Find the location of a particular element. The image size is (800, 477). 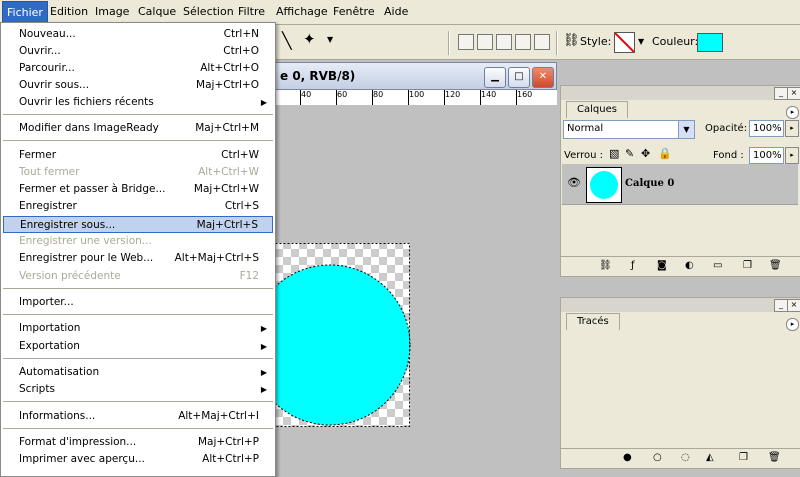

menu-edition: Edition is located at coordinates (69, 11).